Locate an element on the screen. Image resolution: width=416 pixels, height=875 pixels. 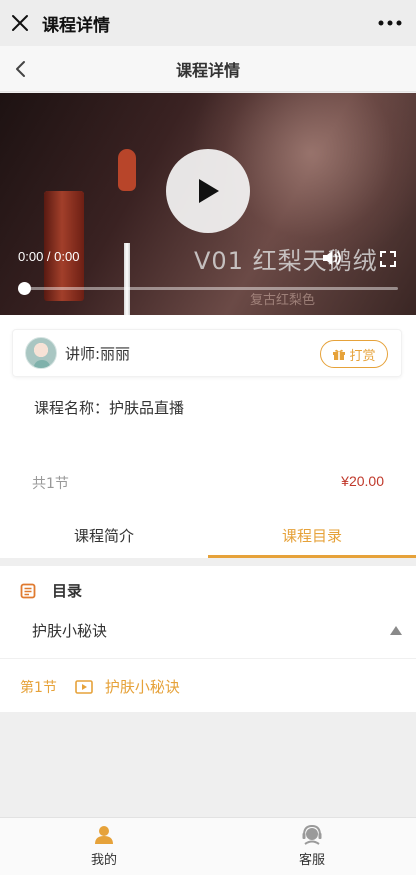
lesson-count: 共1节 is located at coordinates (50, 484).